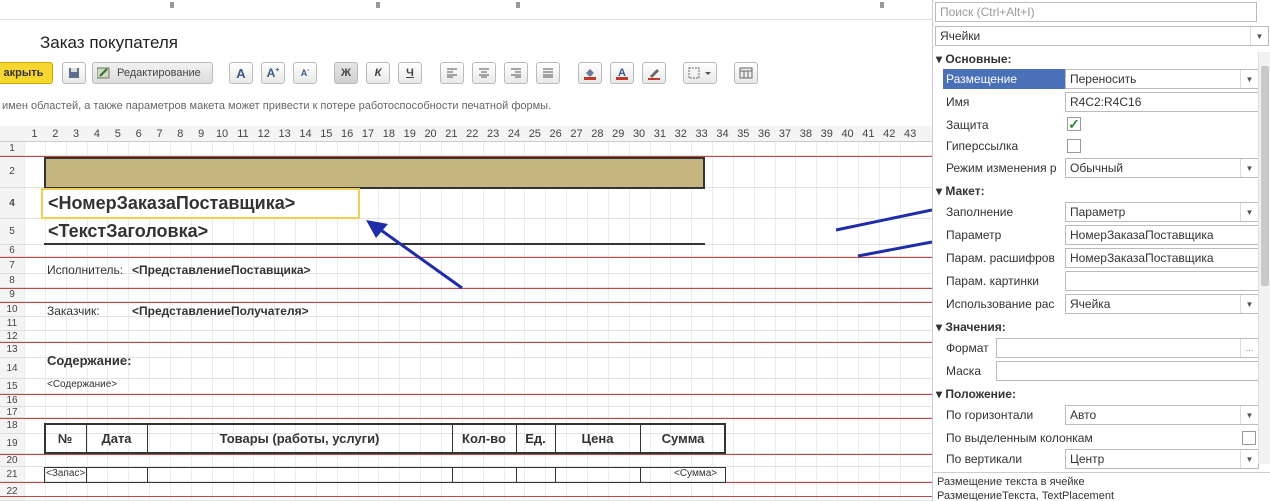  Describe the element at coordinates (1265, 176) in the screenshot. I see `scrollbar-thumb` at that location.